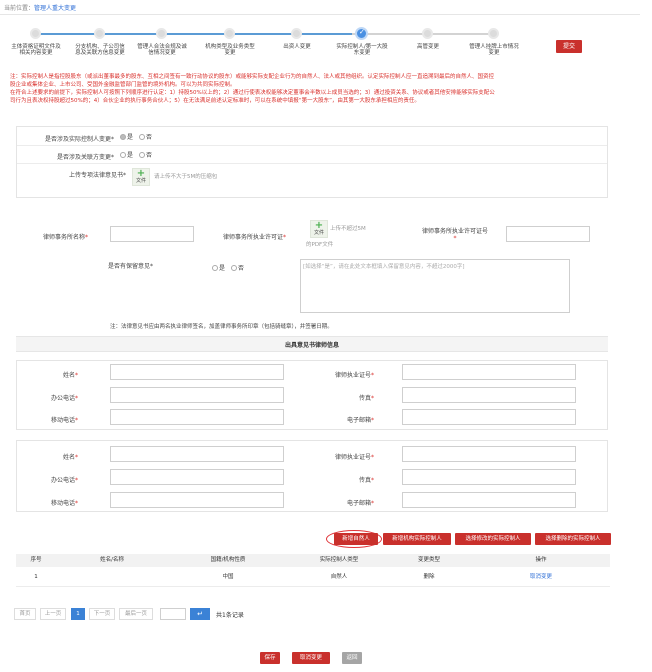  What do you see at coordinates (358, 503) in the screenshot?
I see `field-text: 电子邮箱` at bounding box center [358, 503].